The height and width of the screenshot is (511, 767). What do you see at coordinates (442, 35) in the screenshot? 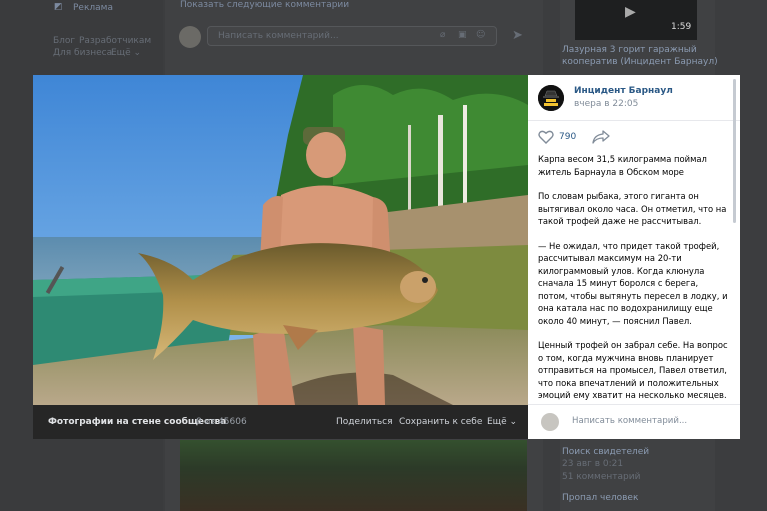
I see `attach-icon: ⌀` at bounding box center [442, 35].